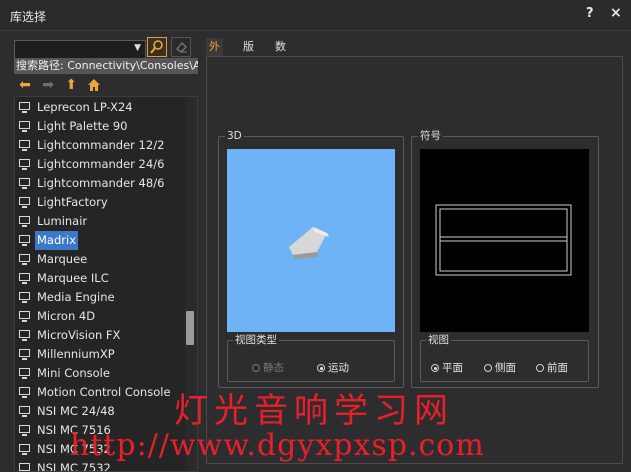  Describe the element at coordinates (82, 126) in the screenshot. I see `list-item-label: Light Palette 90` at that location.